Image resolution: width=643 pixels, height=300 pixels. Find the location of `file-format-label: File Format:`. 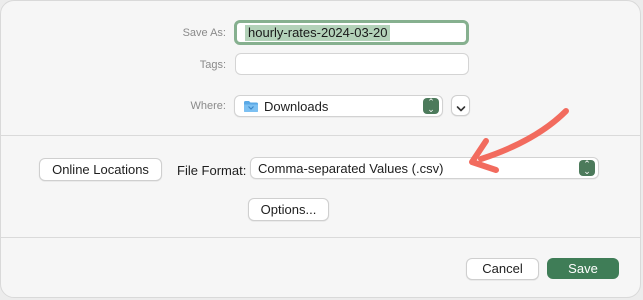

file-format-label: File Format: is located at coordinates (212, 170).